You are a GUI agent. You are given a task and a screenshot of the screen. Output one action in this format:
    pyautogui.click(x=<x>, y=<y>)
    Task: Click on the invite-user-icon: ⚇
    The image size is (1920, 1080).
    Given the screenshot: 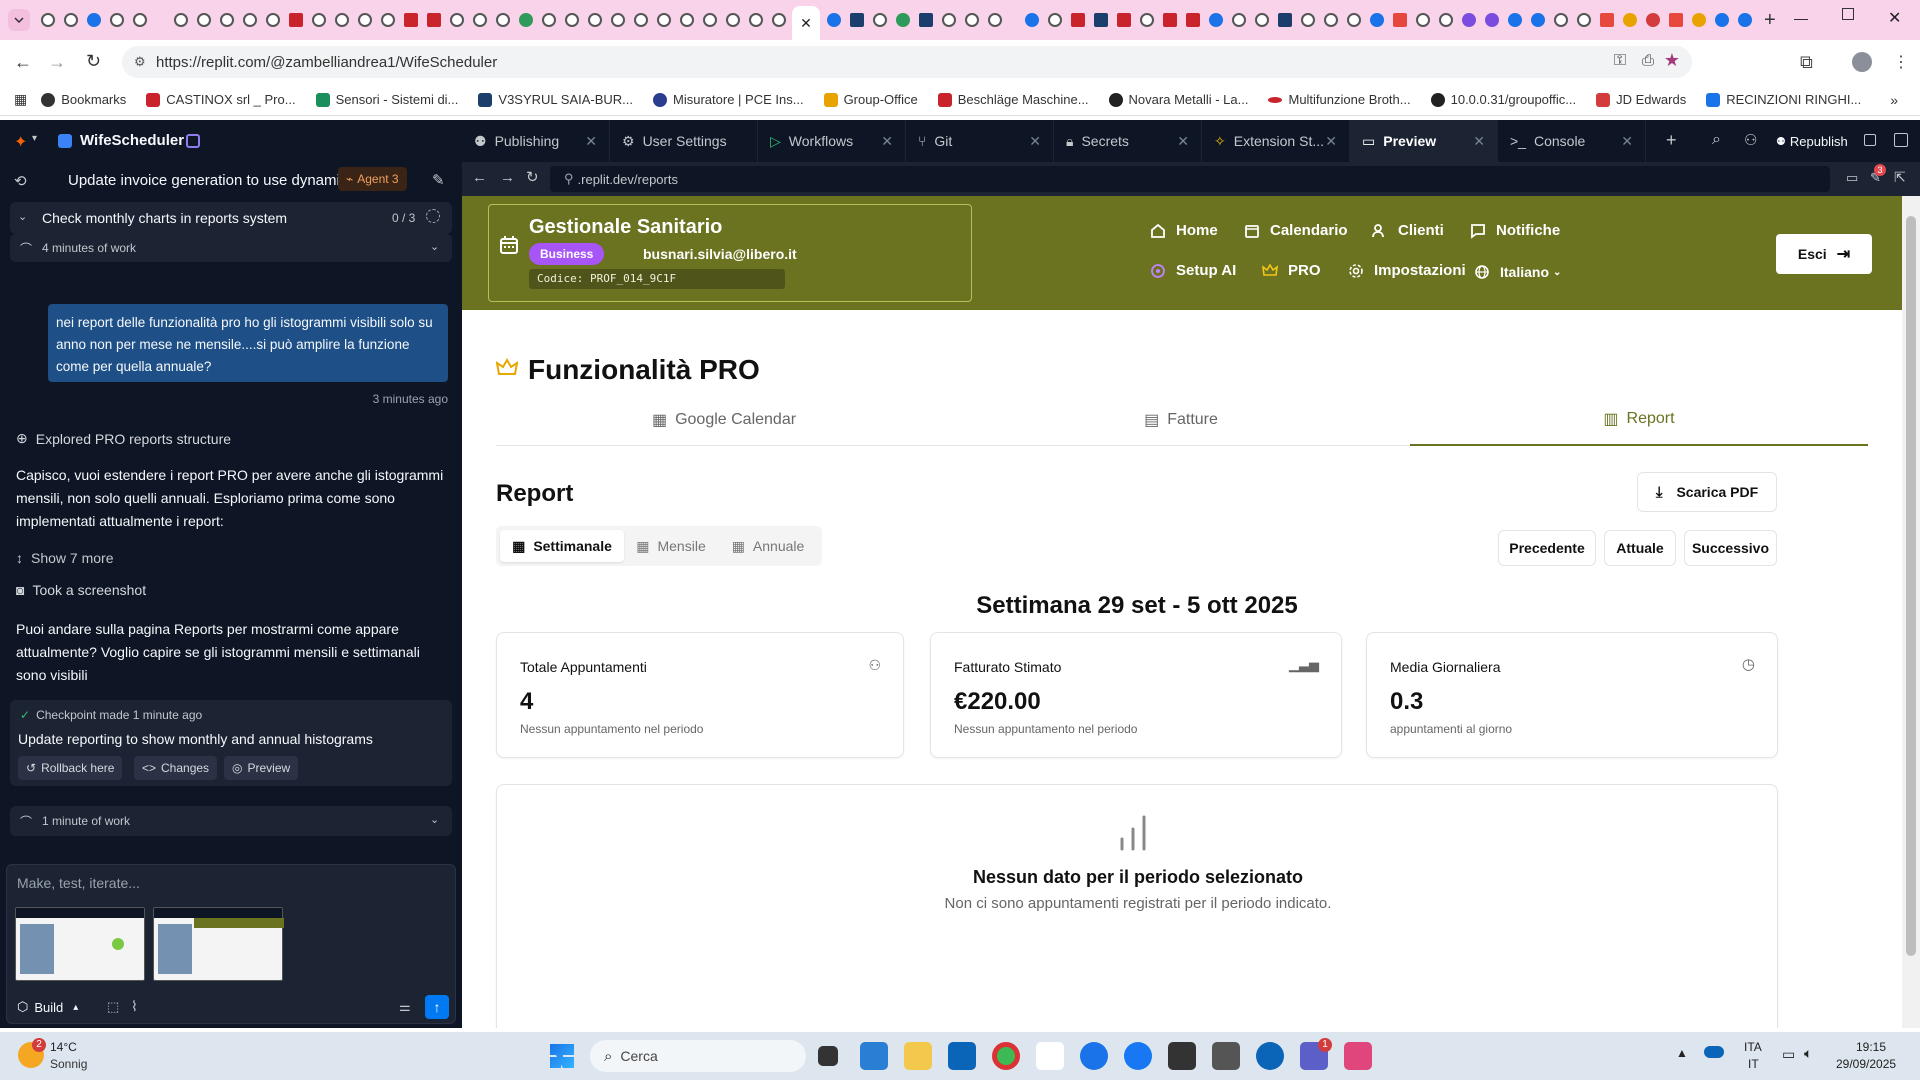 What is the action you would take?
    pyautogui.click(x=1750, y=140)
    